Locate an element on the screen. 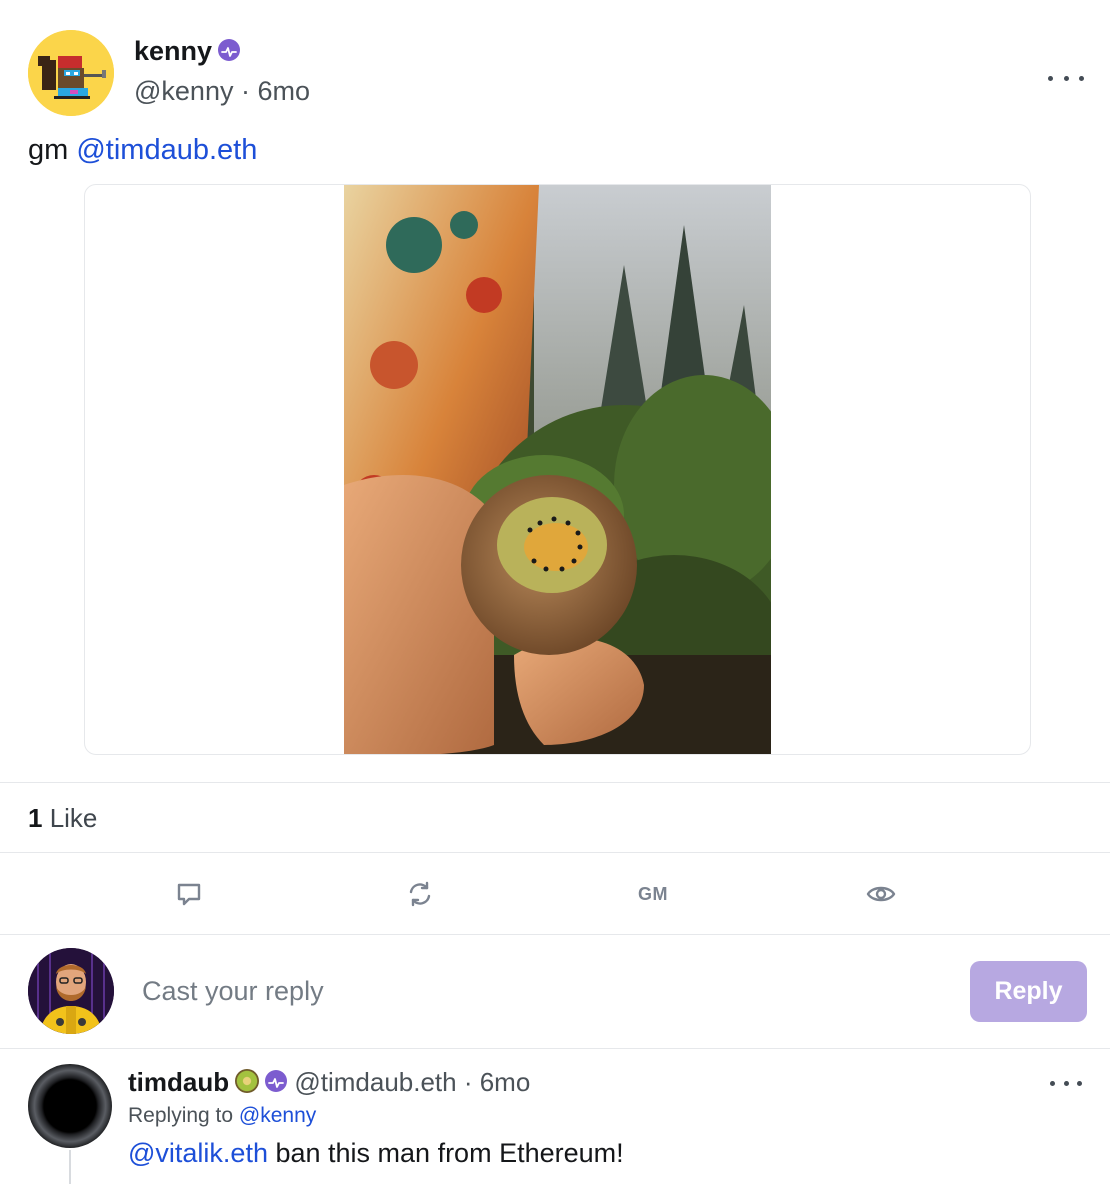  reply-input is located at coordinates (530, 991).